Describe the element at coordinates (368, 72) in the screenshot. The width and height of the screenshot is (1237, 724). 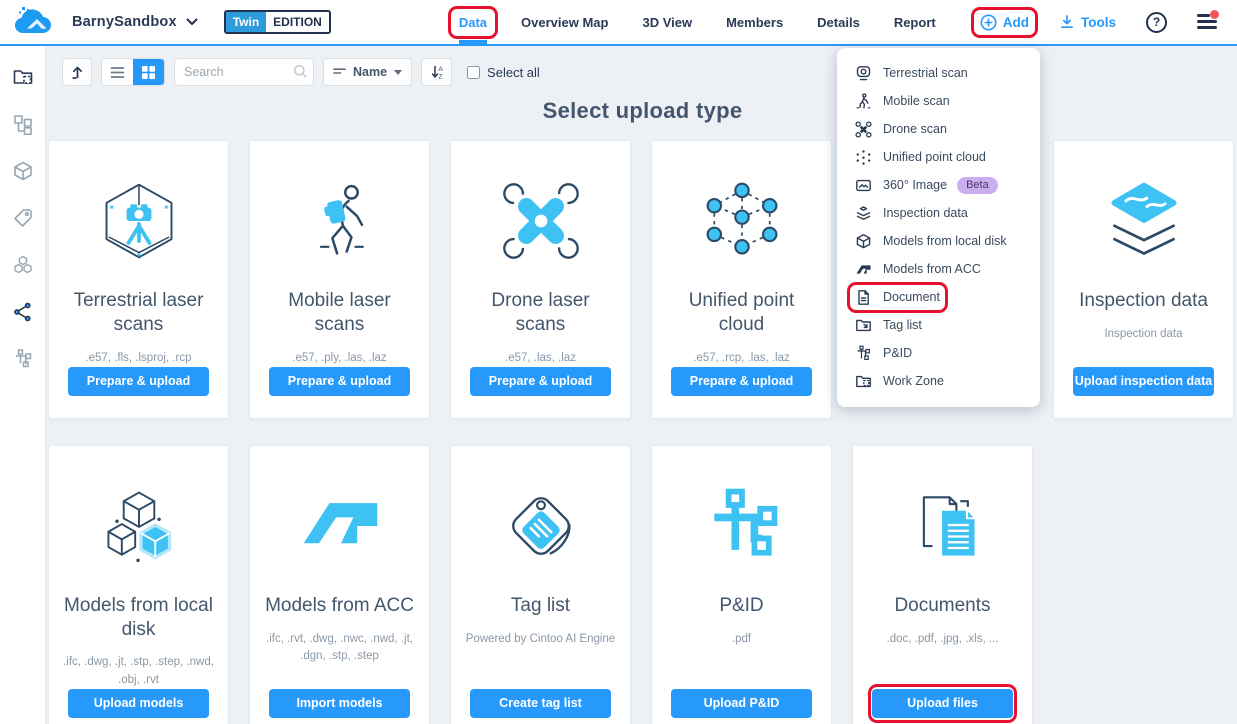
I see `sort-field-dropdown: Name` at that location.